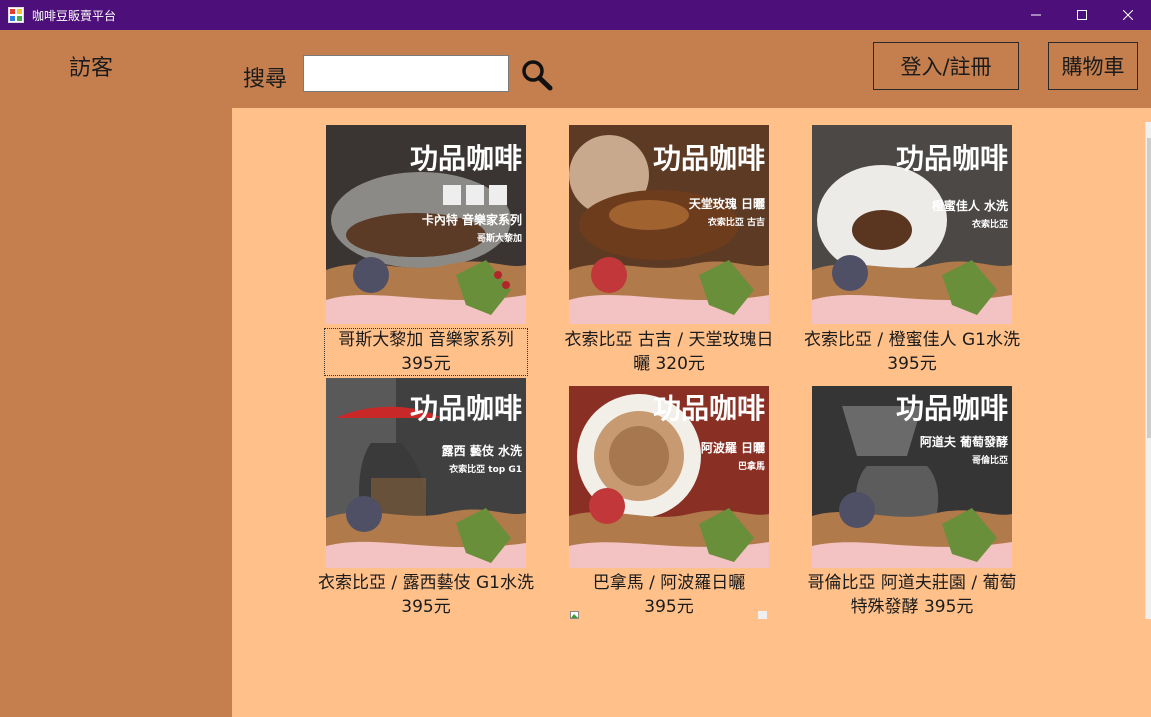 This screenshot has height=717, width=1151. Describe the element at coordinates (91, 68) in the screenshot. I see `user-label: 訪客` at that location.